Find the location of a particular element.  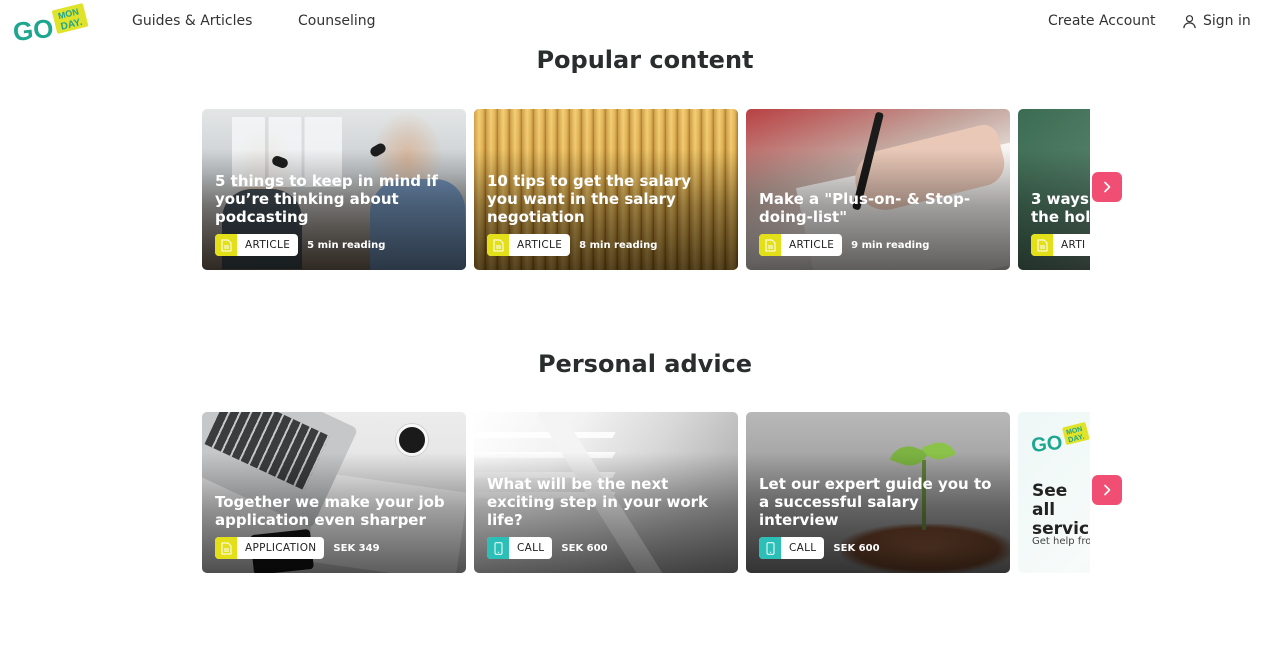

reading-time: 9 min reading is located at coordinates (890, 245).